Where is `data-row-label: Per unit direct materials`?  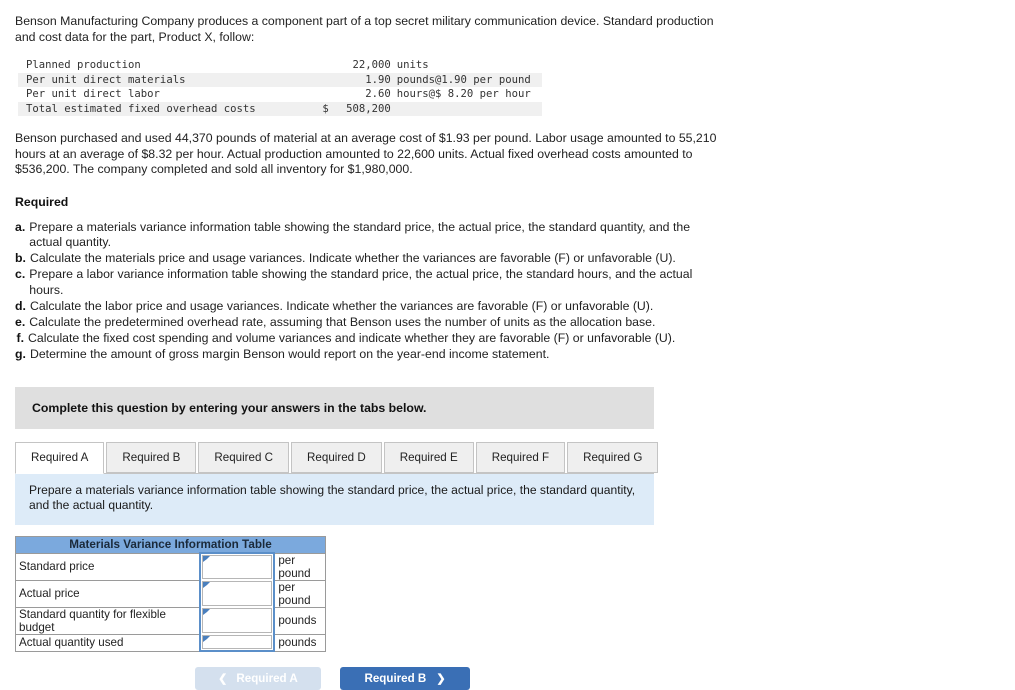 data-row-label: Per unit direct materials is located at coordinates (106, 79).